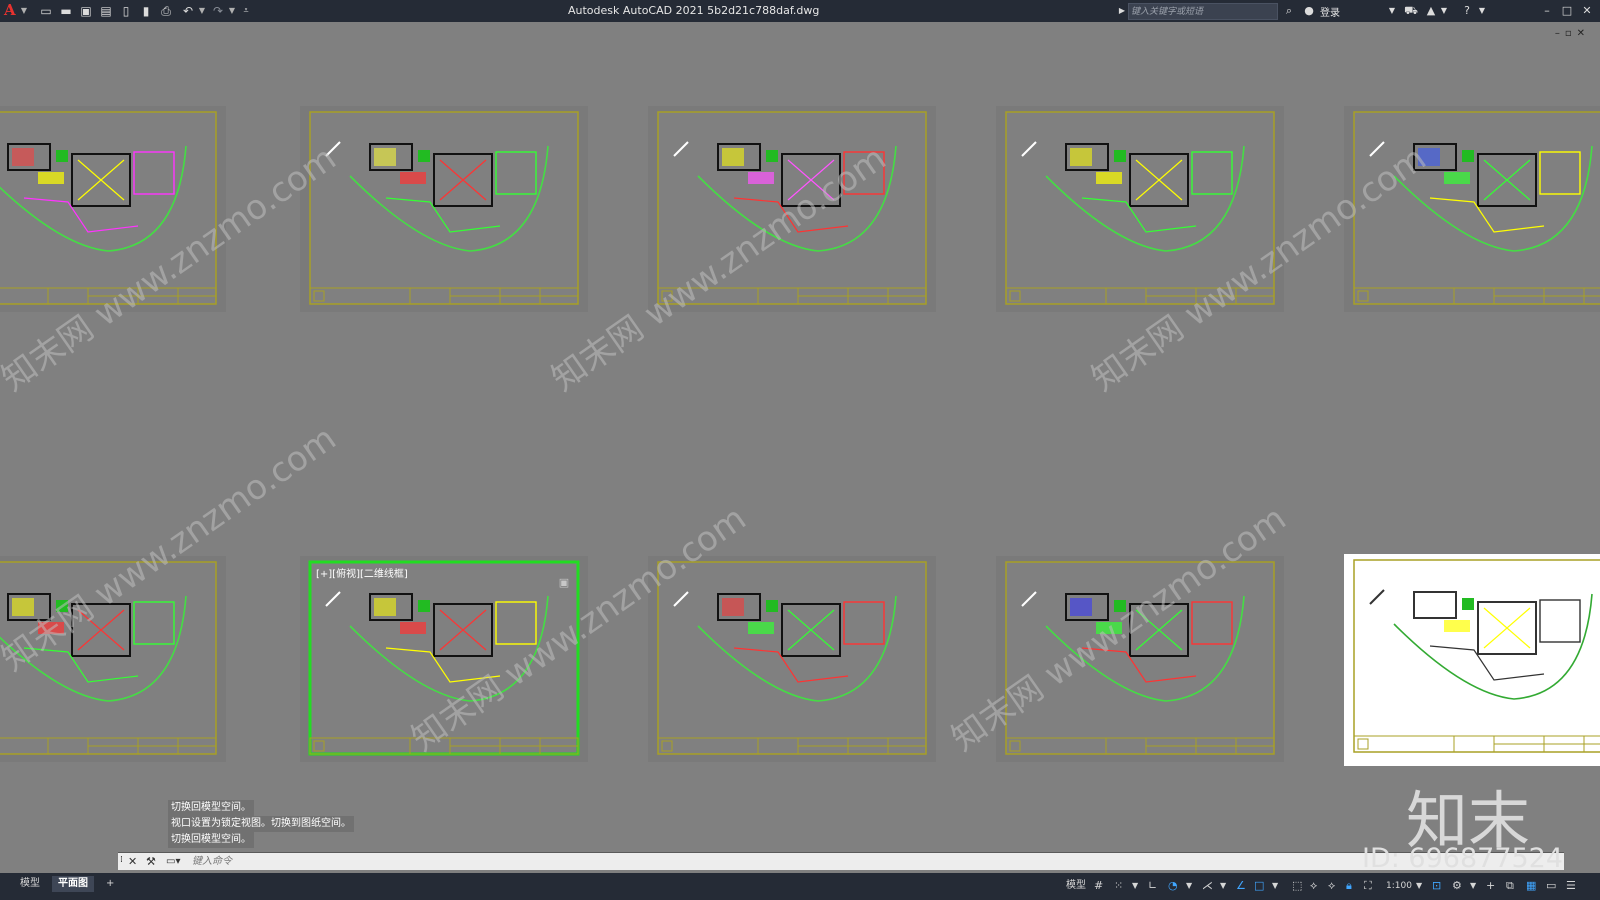 Image resolution: width=1600 pixels, height=900 pixels. What do you see at coordinates (1207, 886) in the screenshot?
I see `isodraft-icon: ⋌` at bounding box center [1207, 886].